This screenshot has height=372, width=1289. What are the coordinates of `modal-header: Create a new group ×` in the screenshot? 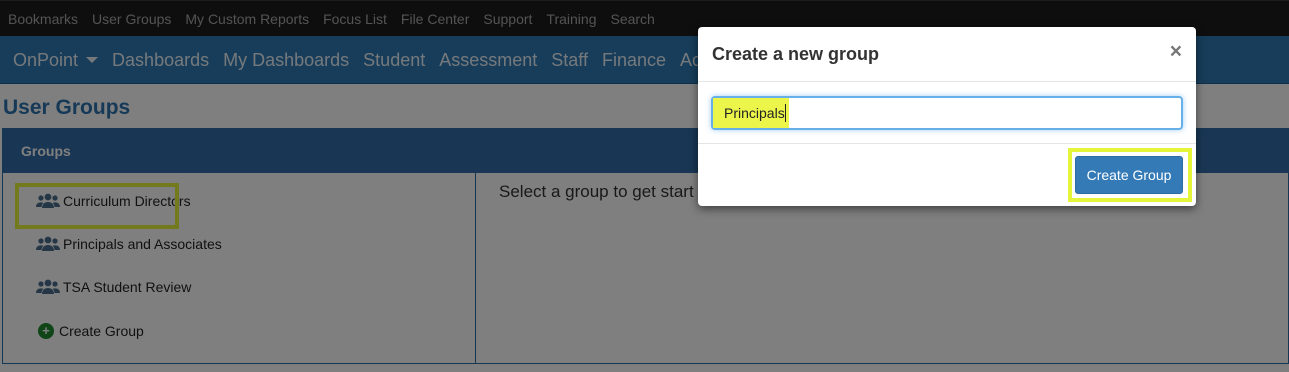 It's located at (947, 54).